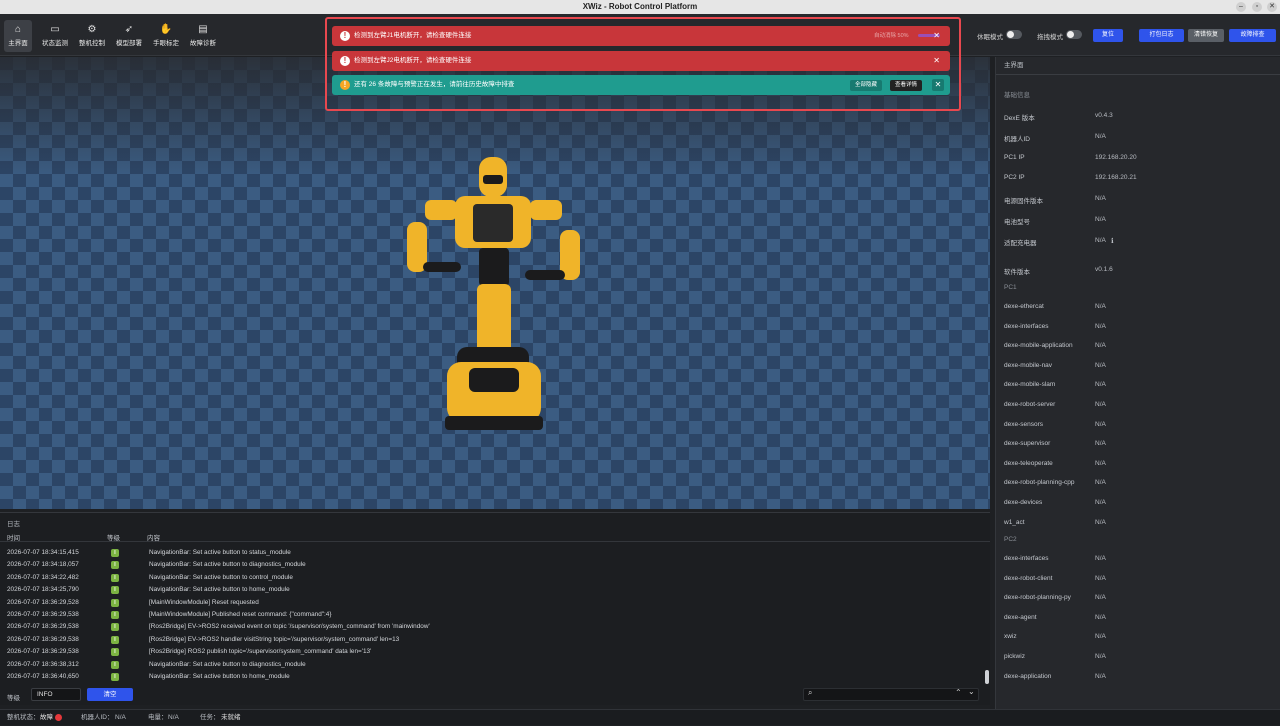 The width and height of the screenshot is (1280, 726). Describe the element at coordinates (1074, 34) in the screenshot. I see `drag-mode-toggle` at that location.